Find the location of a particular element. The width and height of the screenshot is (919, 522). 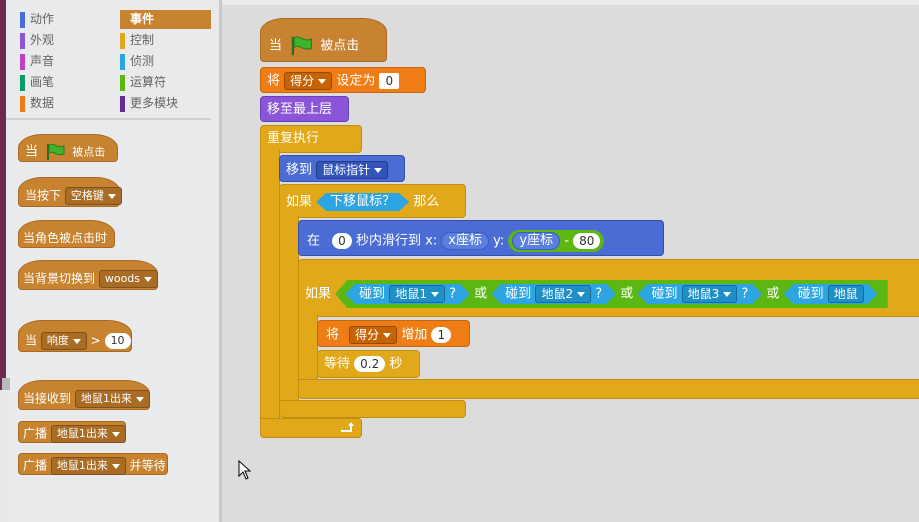

block-text: 广播 is located at coordinates (35, 433).